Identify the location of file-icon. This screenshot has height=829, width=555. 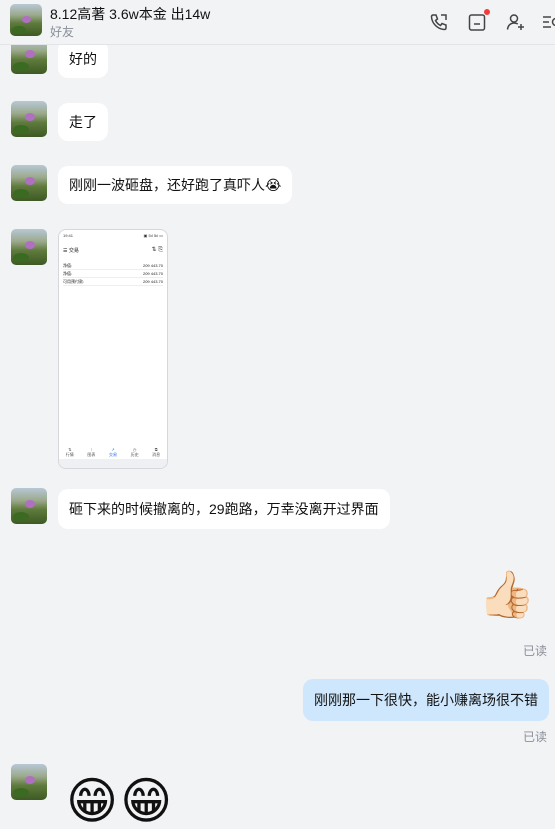
(478, 21).